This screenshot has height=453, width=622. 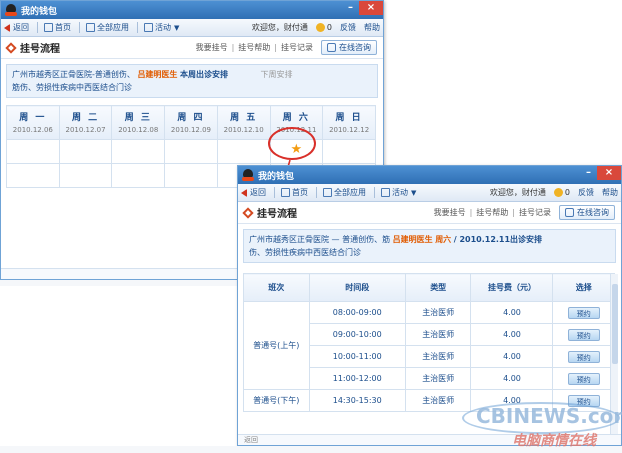 I want to click on calendar-day-fri: 周 五 2010.12.10, so click(x=243, y=122).